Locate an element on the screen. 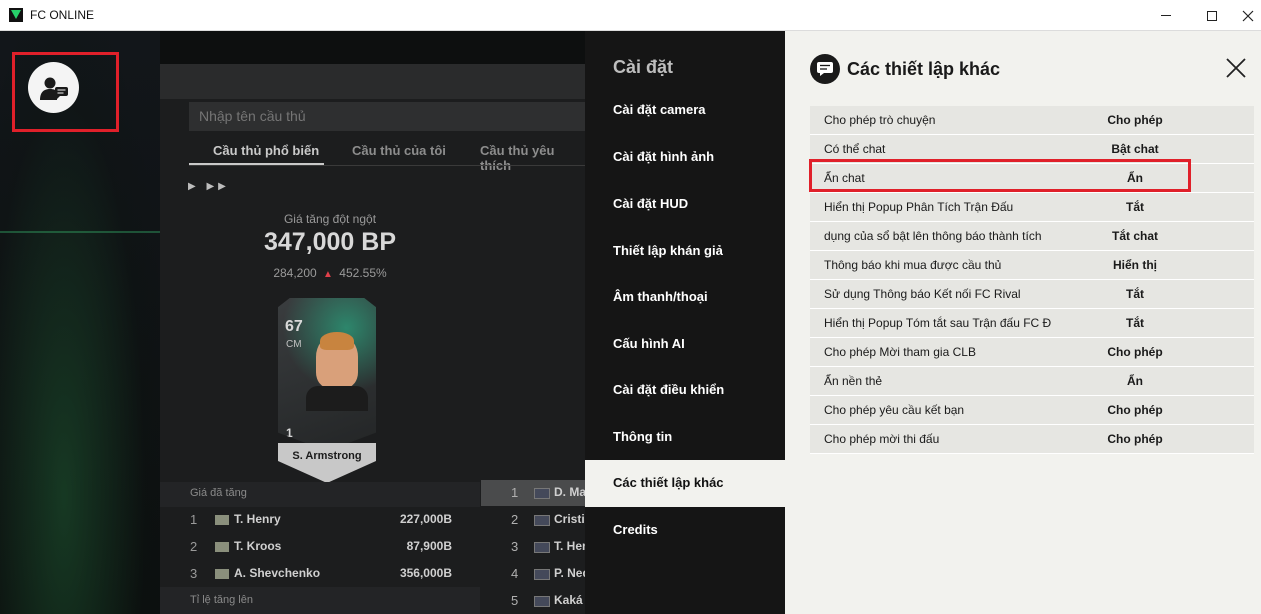  sidebar-item-audio: Âm thanh/thoại is located at coordinates (685, 297).